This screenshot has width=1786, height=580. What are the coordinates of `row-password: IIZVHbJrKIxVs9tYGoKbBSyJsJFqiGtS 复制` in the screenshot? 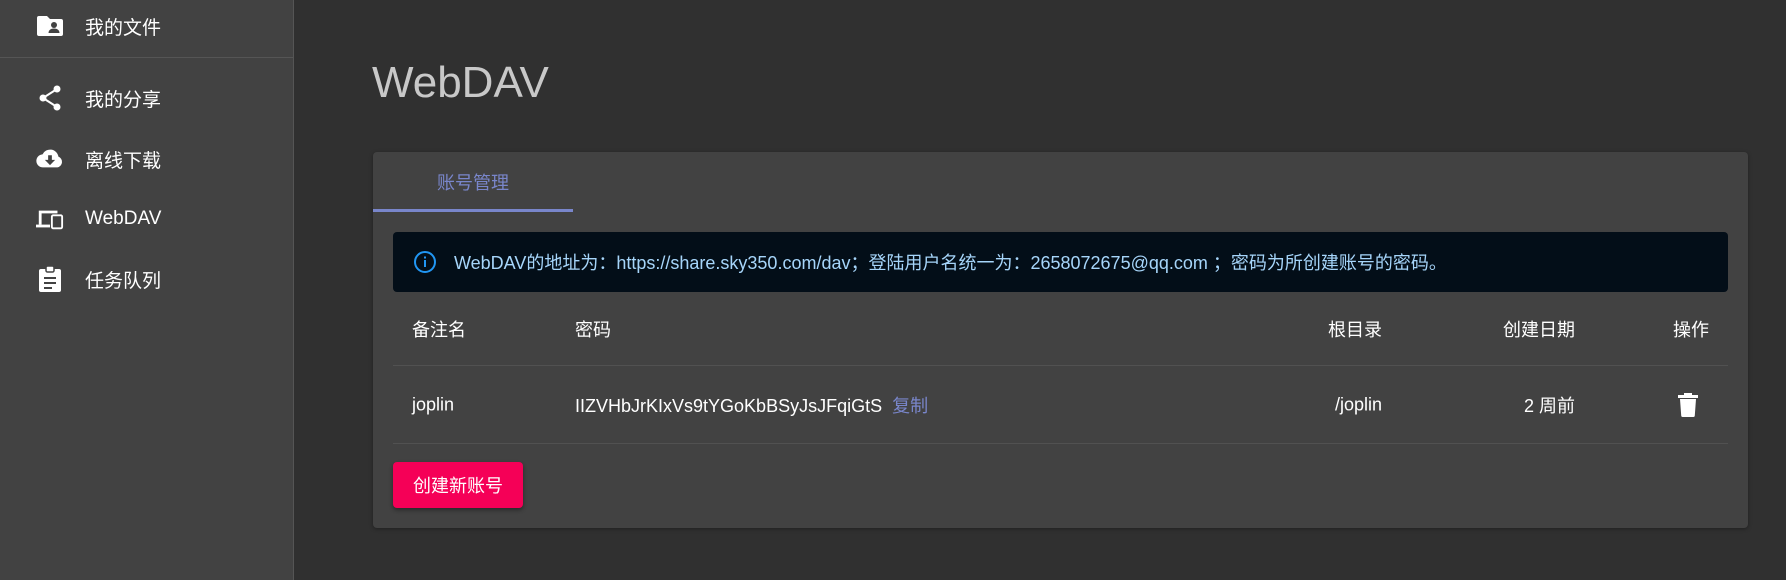 It's located at (751, 405).